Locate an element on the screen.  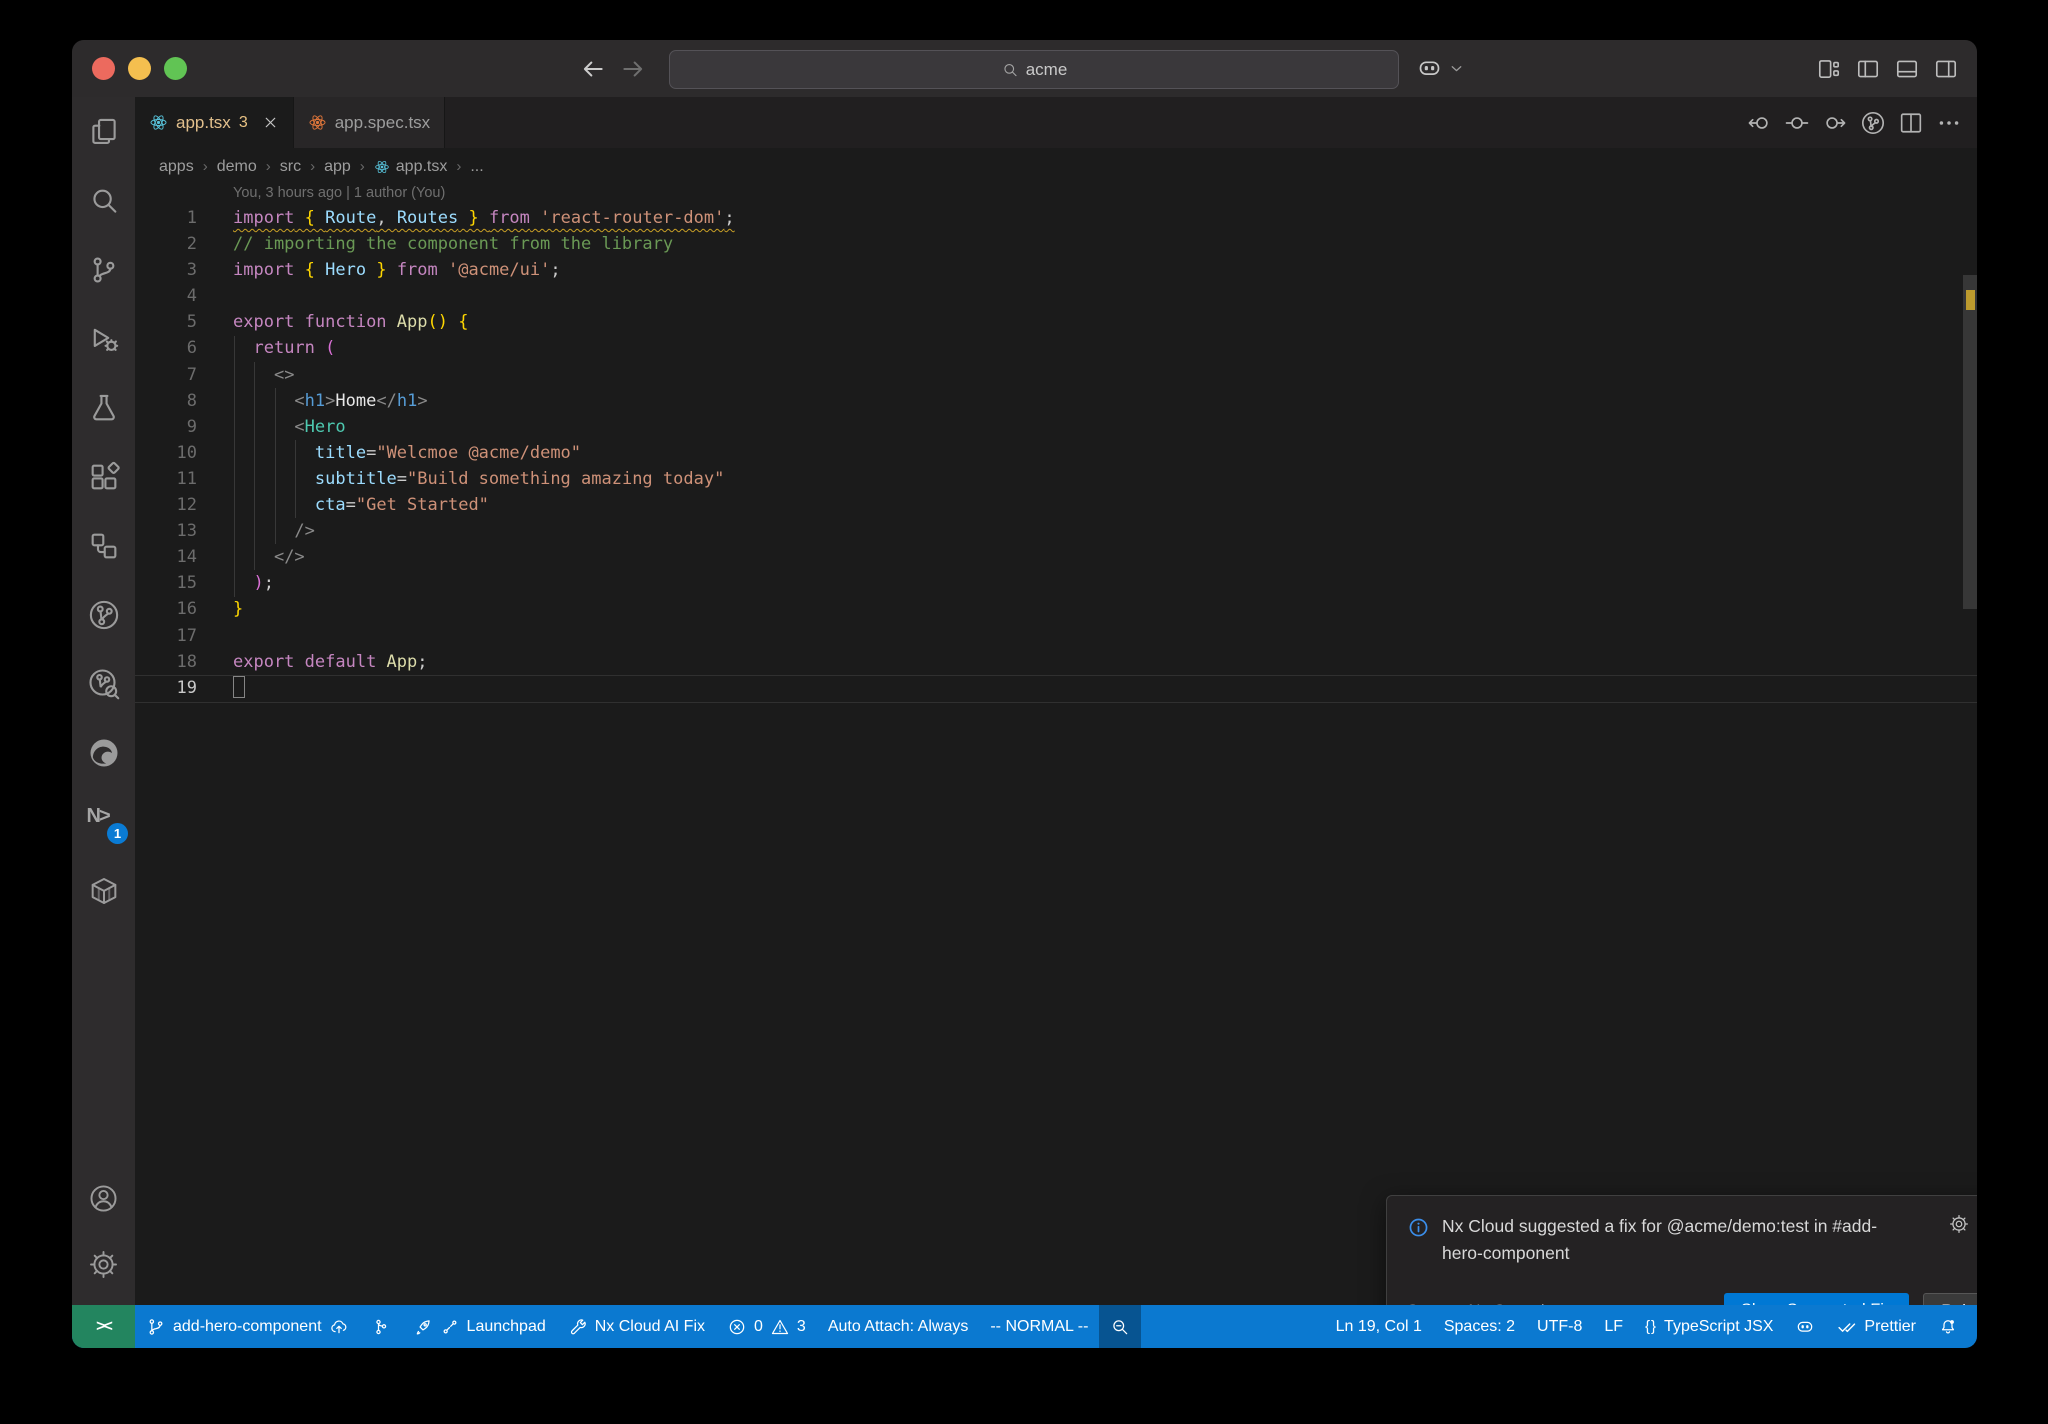
activity-bar-item-edge is located at coordinates (103, 752).